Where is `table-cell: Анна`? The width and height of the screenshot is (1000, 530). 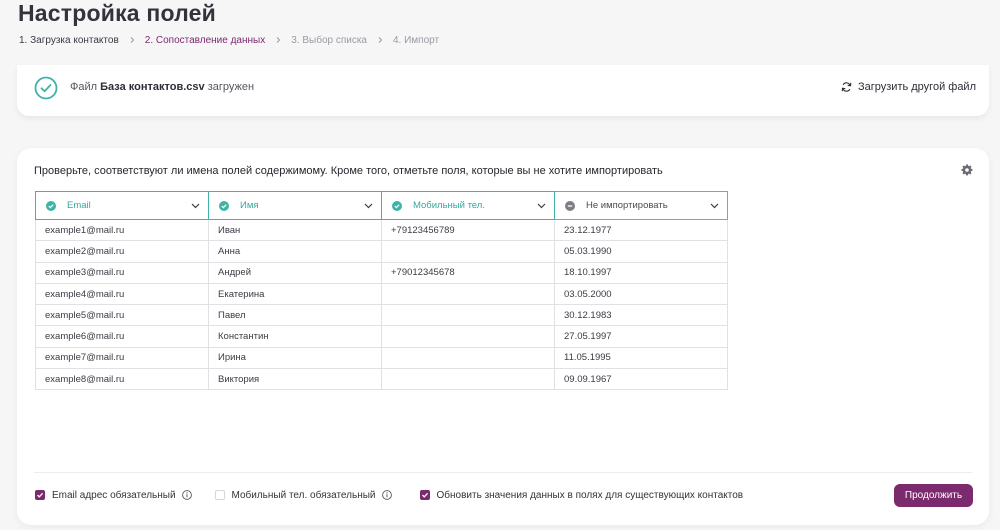 table-cell: Анна is located at coordinates (295, 251).